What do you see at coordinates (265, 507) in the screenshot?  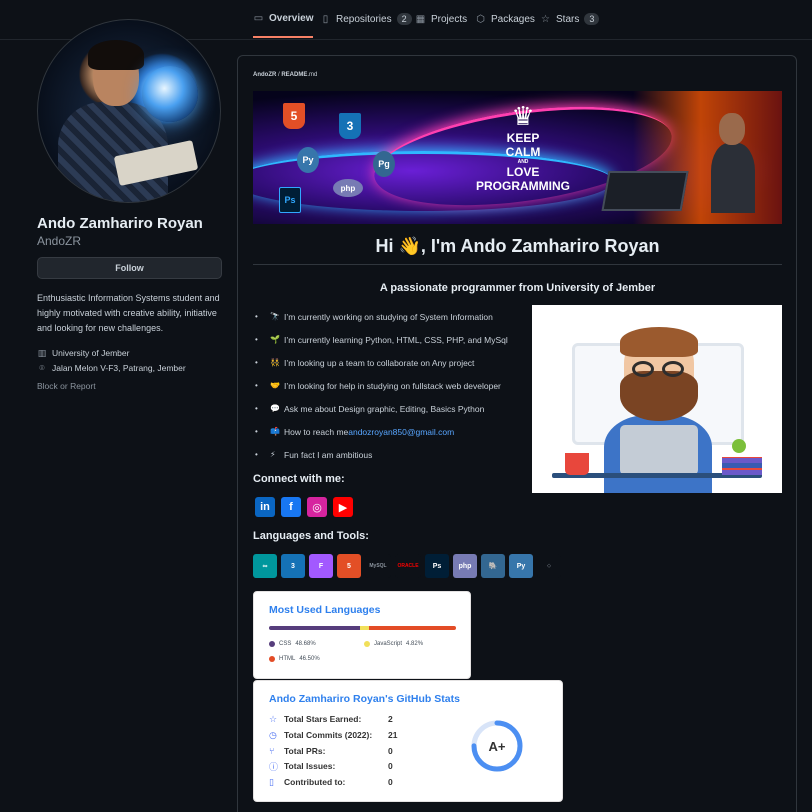 I see `linkedin-icon: in` at bounding box center [265, 507].